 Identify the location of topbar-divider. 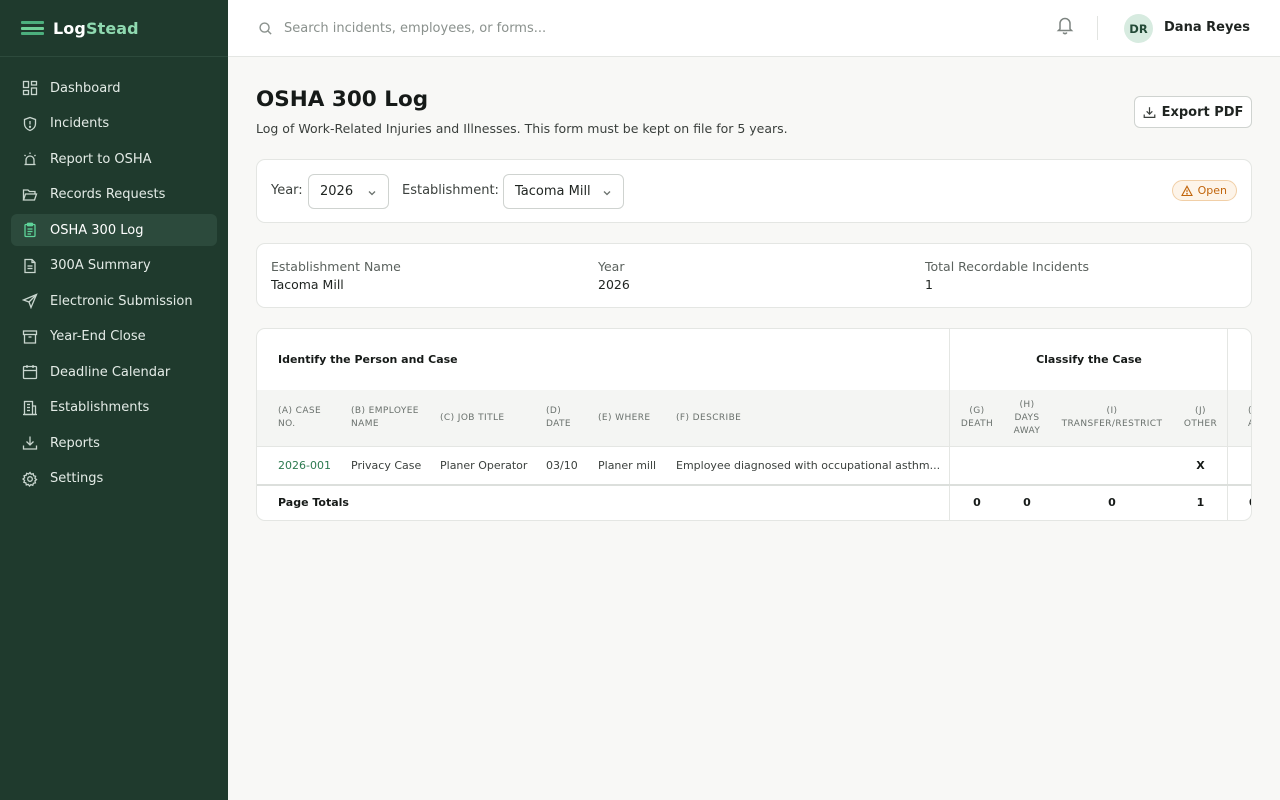
(1097, 28).